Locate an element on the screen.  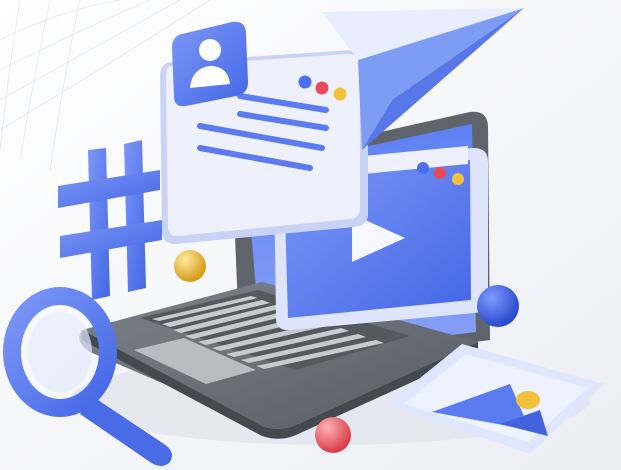
sphere-yellow is located at coordinates (190, 266).